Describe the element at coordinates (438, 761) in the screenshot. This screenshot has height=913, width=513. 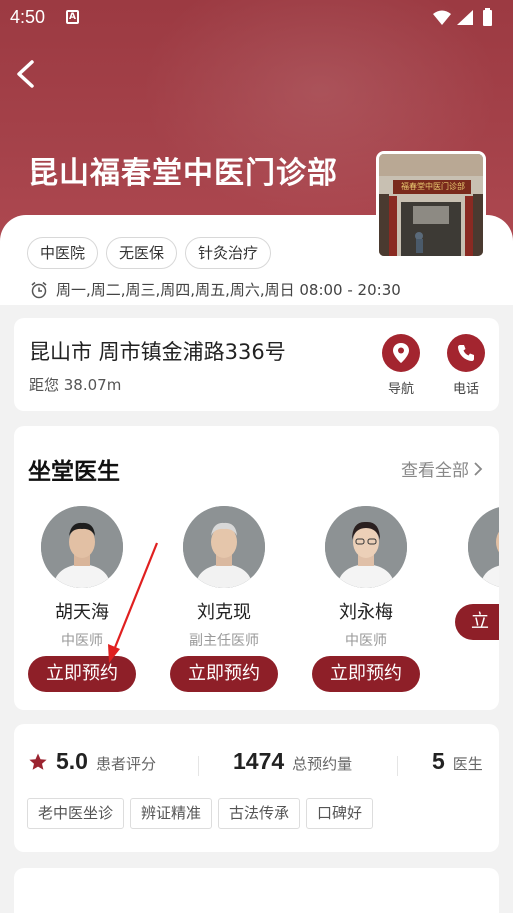
I see `doctors-count-value: 5` at that location.